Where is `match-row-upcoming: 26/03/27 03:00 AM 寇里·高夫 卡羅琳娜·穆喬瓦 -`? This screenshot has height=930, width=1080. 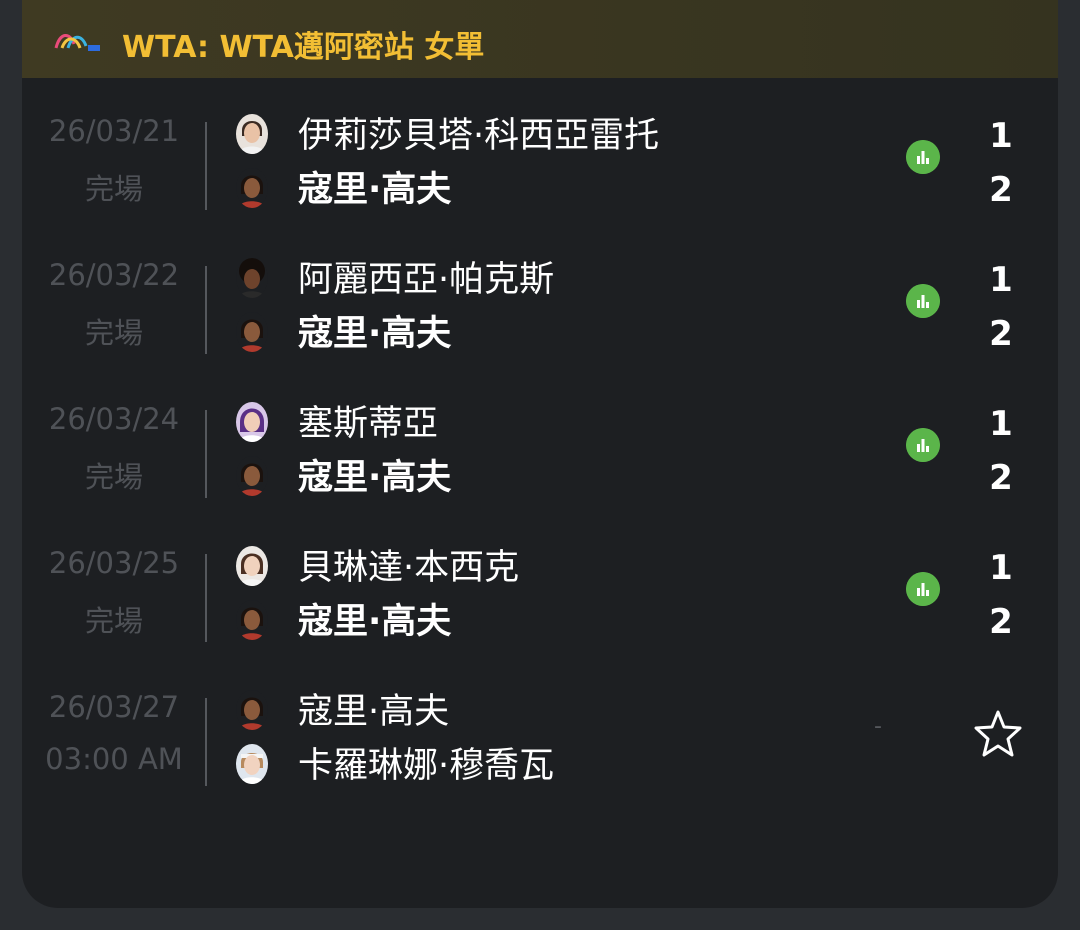 match-row-upcoming: 26/03/27 03:00 AM 寇里·高夫 卡羅琳娜·穆喬瓦 - is located at coordinates (540, 745).